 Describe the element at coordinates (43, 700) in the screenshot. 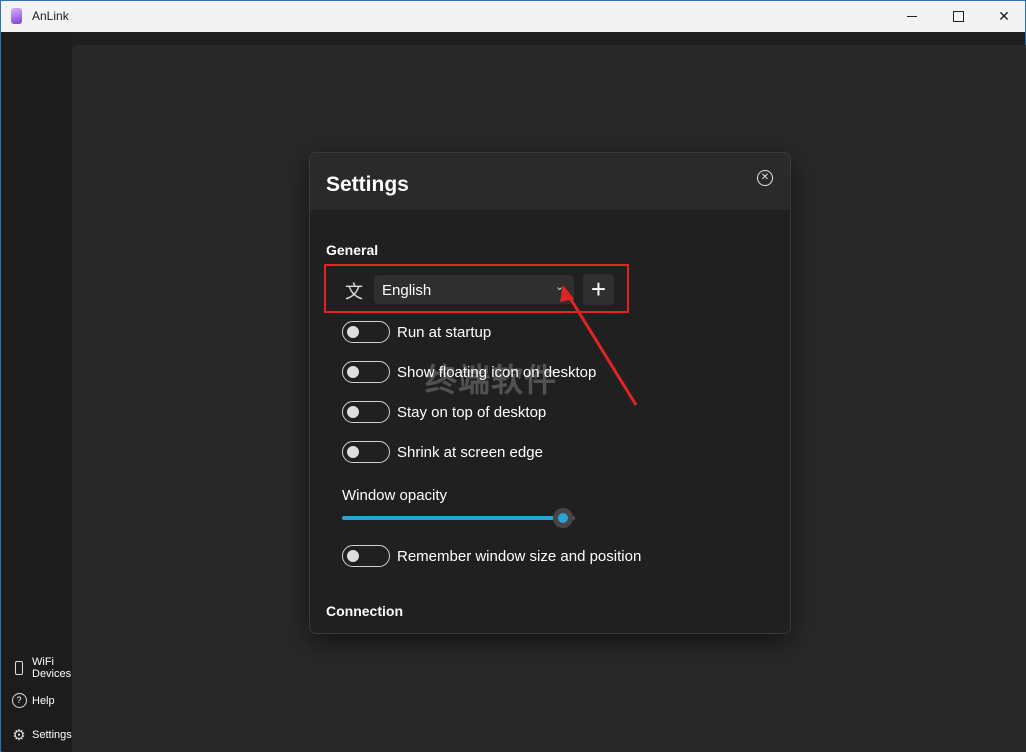

I see `sidebar-item-label: Help` at that location.